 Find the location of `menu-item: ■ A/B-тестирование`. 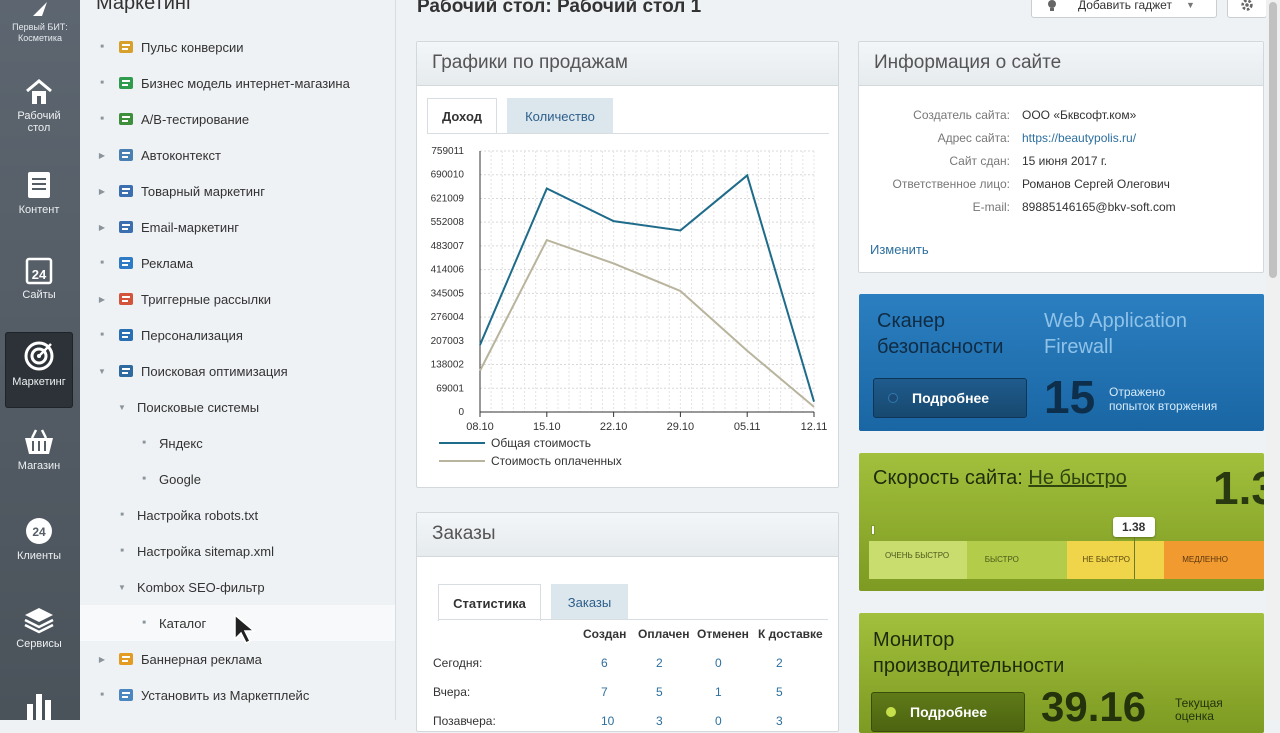

menu-item: ■ A/B-тестирование is located at coordinates (237, 119).